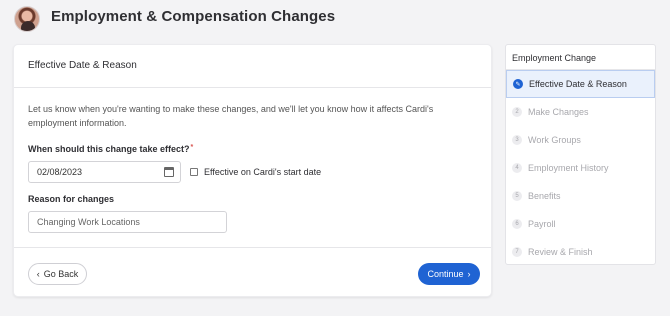 This screenshot has width=670, height=316. What do you see at coordinates (558, 112) in the screenshot?
I see `step-label: Make Changes` at bounding box center [558, 112].